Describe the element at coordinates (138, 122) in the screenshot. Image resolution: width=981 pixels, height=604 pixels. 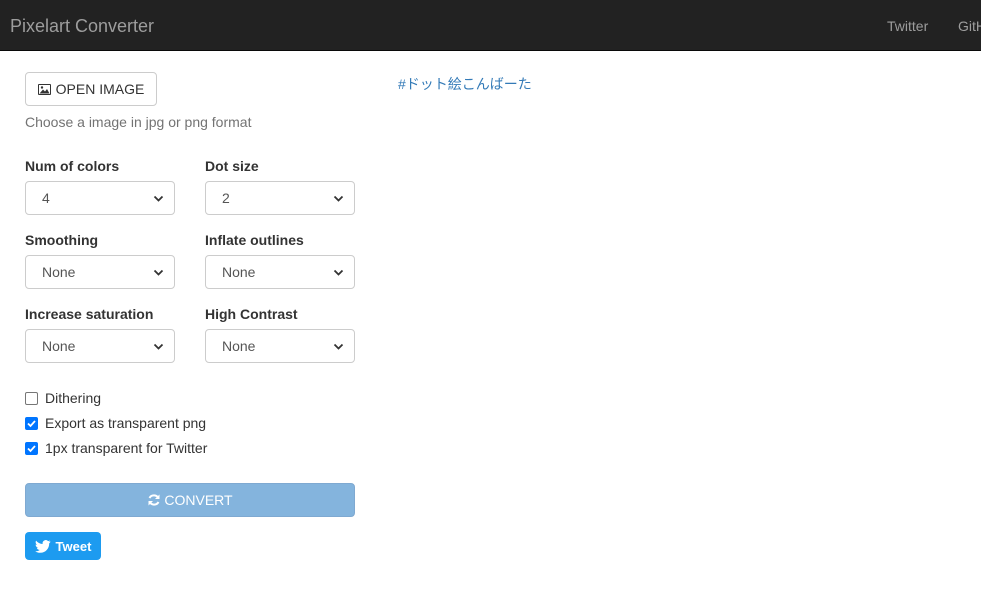
I see `upload-help-text: Choose a image in jpg or png format` at that location.